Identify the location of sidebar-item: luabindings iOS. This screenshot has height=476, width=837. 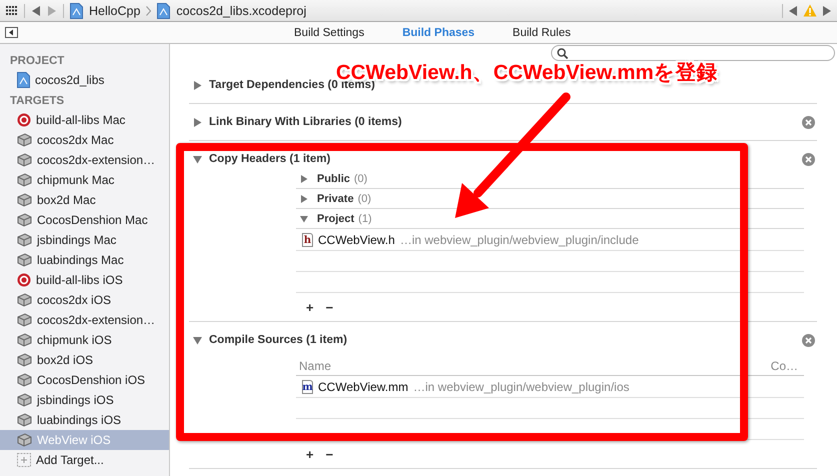
(84, 420).